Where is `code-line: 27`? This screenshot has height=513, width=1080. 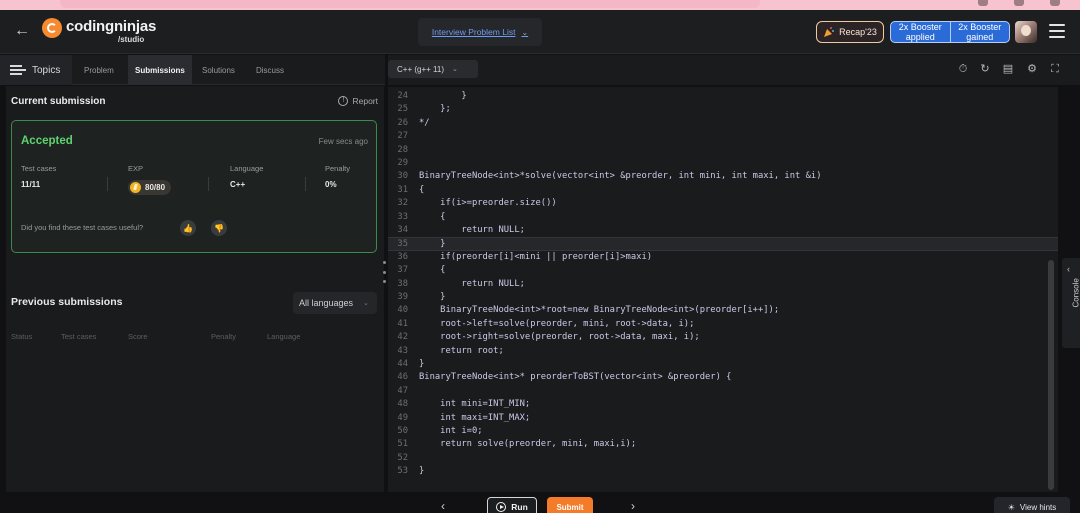
code-line: 27 is located at coordinates (723, 136).